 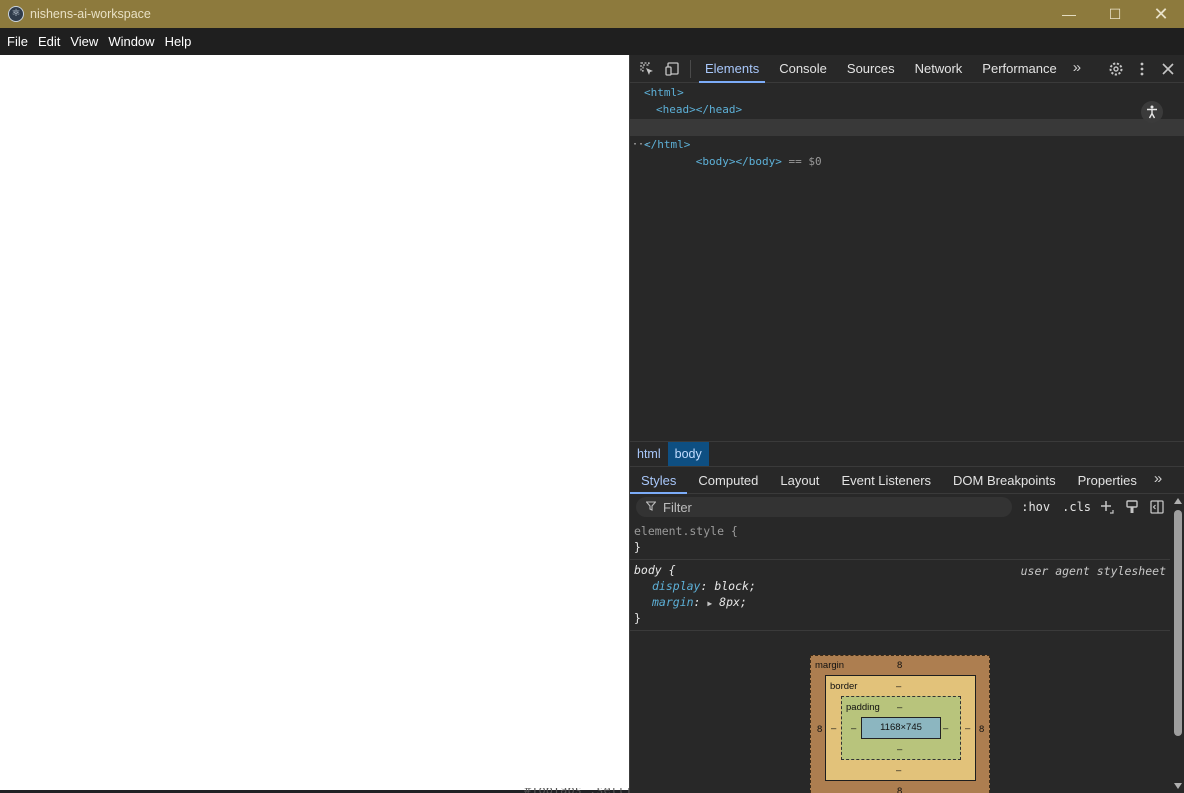 What do you see at coordinates (907, 92) in the screenshot?
I see `dom-node-html-open: <html>` at bounding box center [907, 92].